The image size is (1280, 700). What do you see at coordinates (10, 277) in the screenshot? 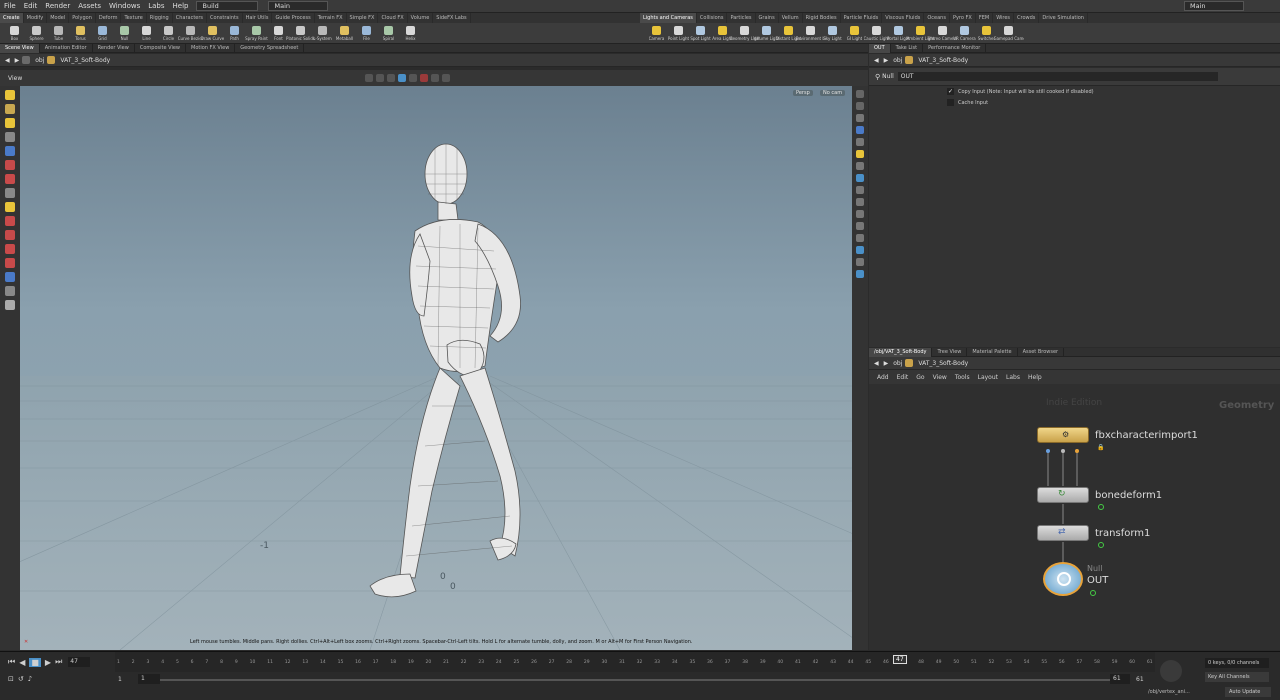
I see `scope-icon` at bounding box center [10, 277].